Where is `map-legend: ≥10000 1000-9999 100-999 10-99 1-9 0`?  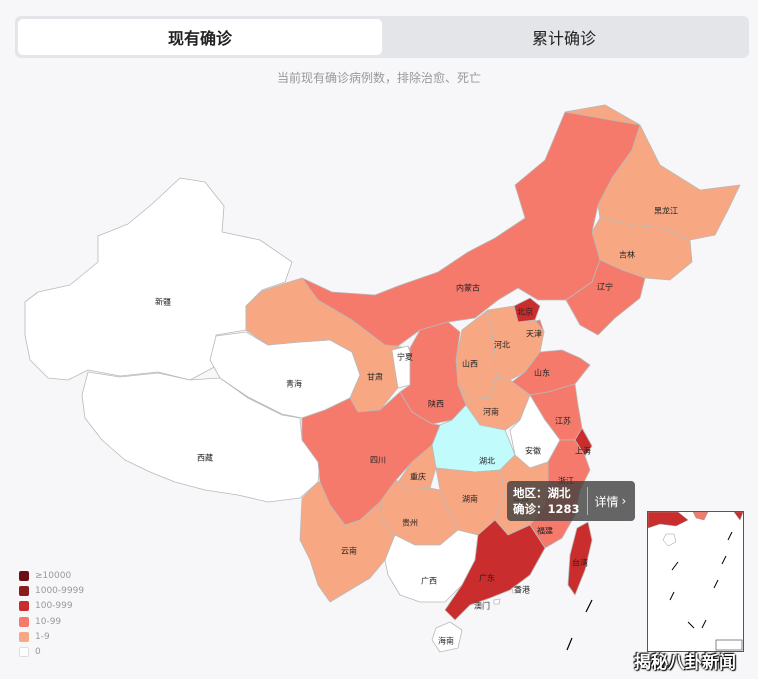
map-legend: ≥10000 1000-9999 100-999 10-99 1-9 0 is located at coordinates (51, 614).